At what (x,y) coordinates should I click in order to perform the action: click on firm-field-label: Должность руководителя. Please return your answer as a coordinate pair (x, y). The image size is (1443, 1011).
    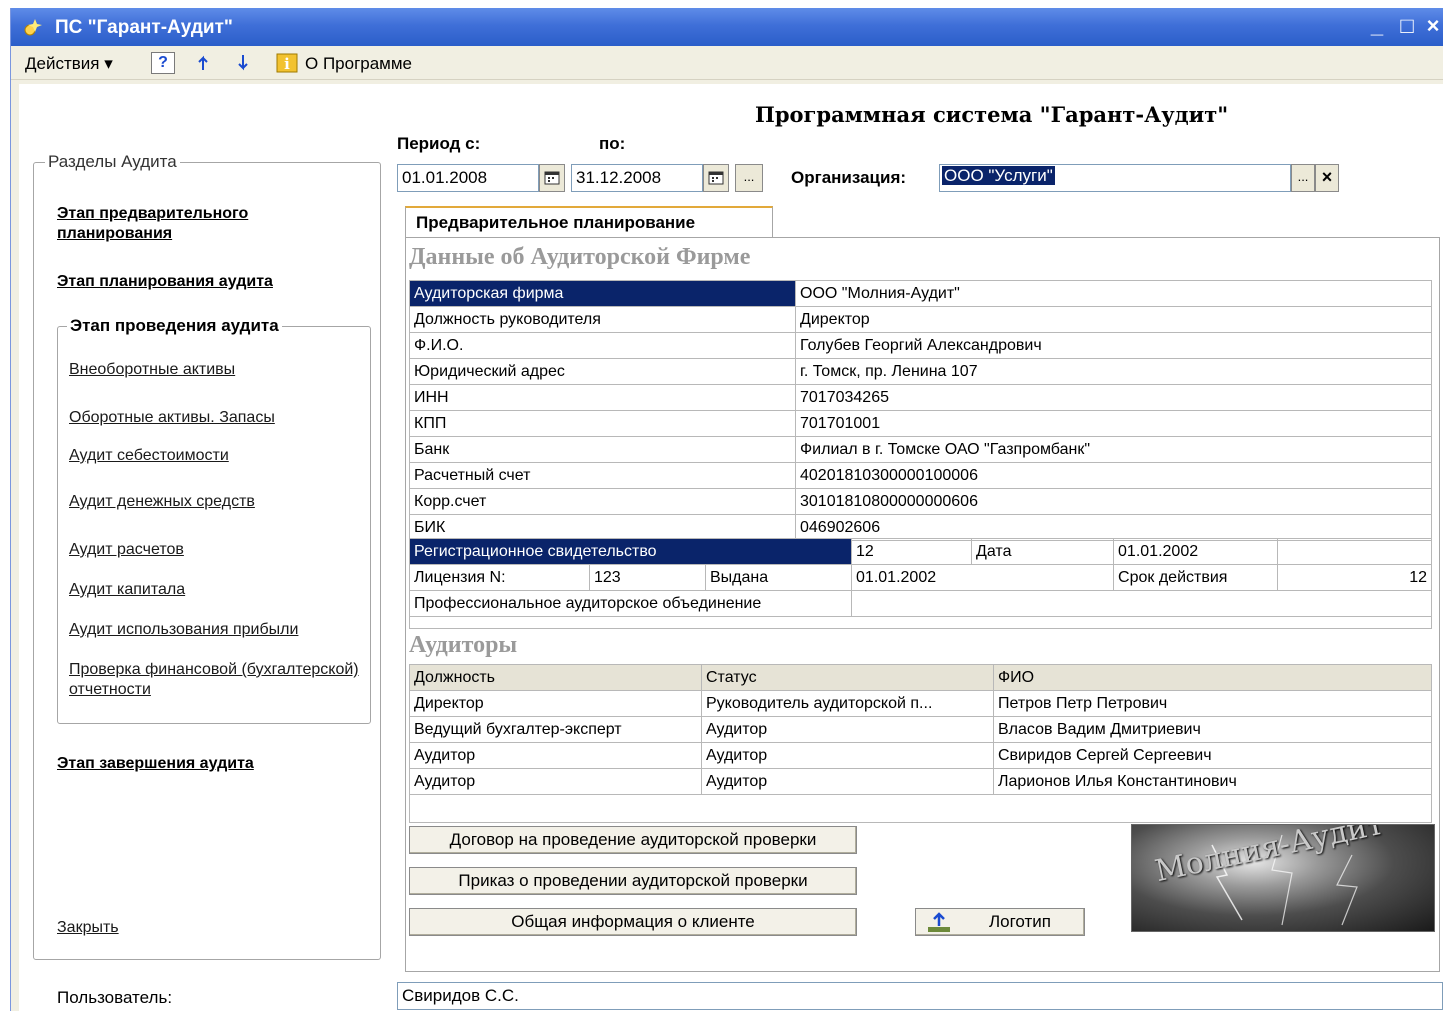
    Looking at the image, I should click on (602, 319).